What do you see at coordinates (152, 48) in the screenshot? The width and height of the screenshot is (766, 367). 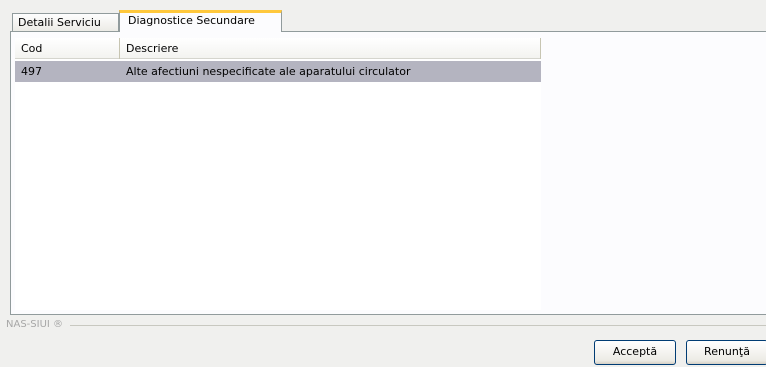 I see `column-header-label: Descriere` at bounding box center [152, 48].